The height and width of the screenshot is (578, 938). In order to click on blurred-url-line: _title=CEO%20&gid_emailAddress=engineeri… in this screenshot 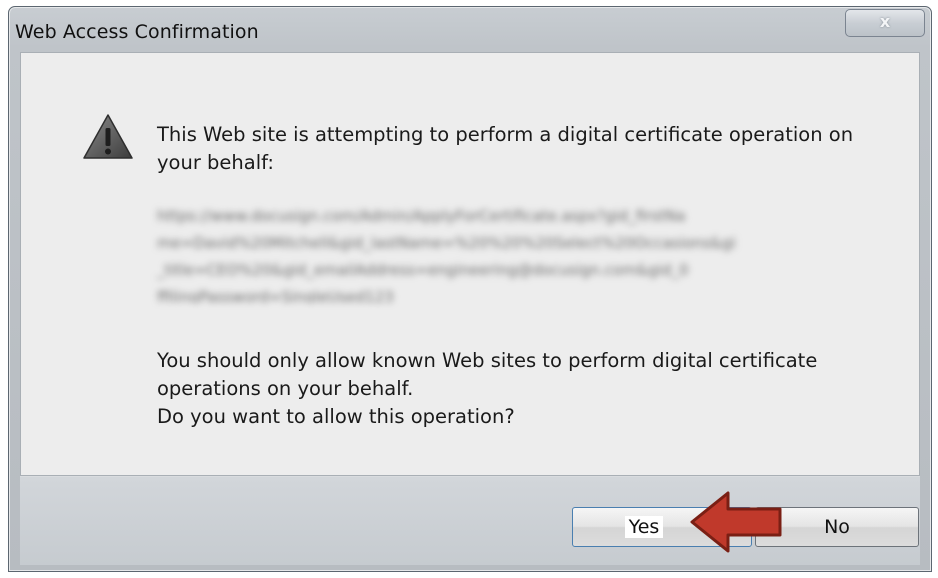, I will do `click(423, 270)`.